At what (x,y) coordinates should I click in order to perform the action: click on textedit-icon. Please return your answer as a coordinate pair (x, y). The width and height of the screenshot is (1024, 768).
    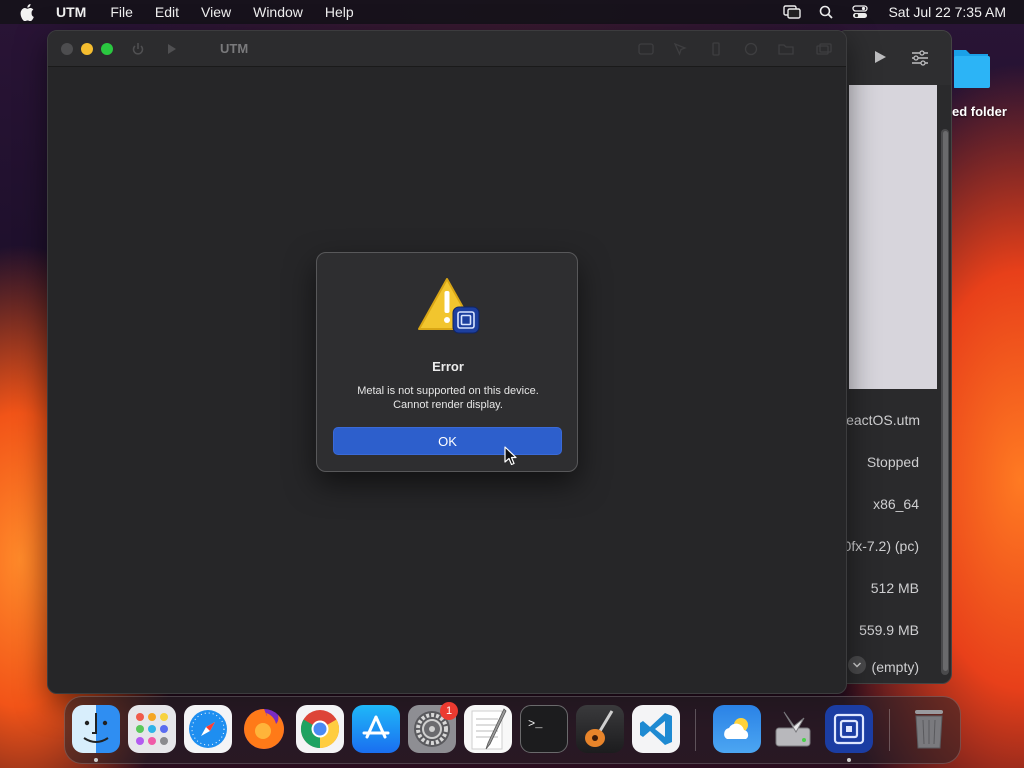
    Looking at the image, I should click on (488, 729).